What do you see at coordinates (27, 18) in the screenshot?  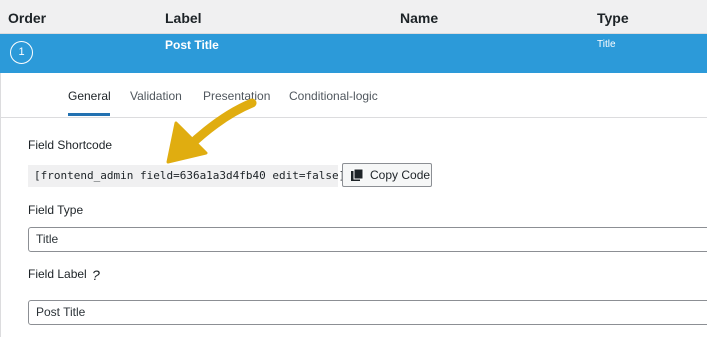 I see `column-order: Order` at bounding box center [27, 18].